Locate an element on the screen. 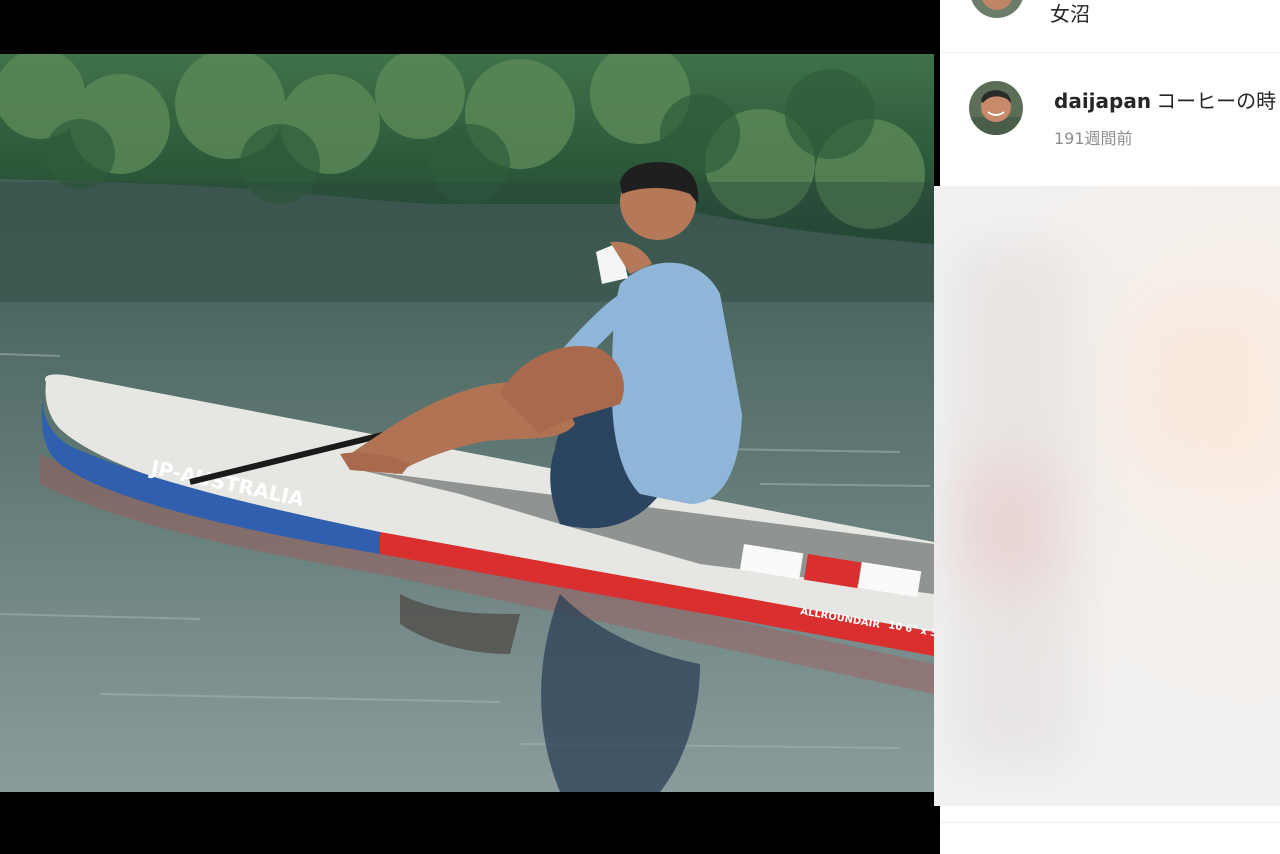  comment-text: コーヒーの時 is located at coordinates (1216, 101).